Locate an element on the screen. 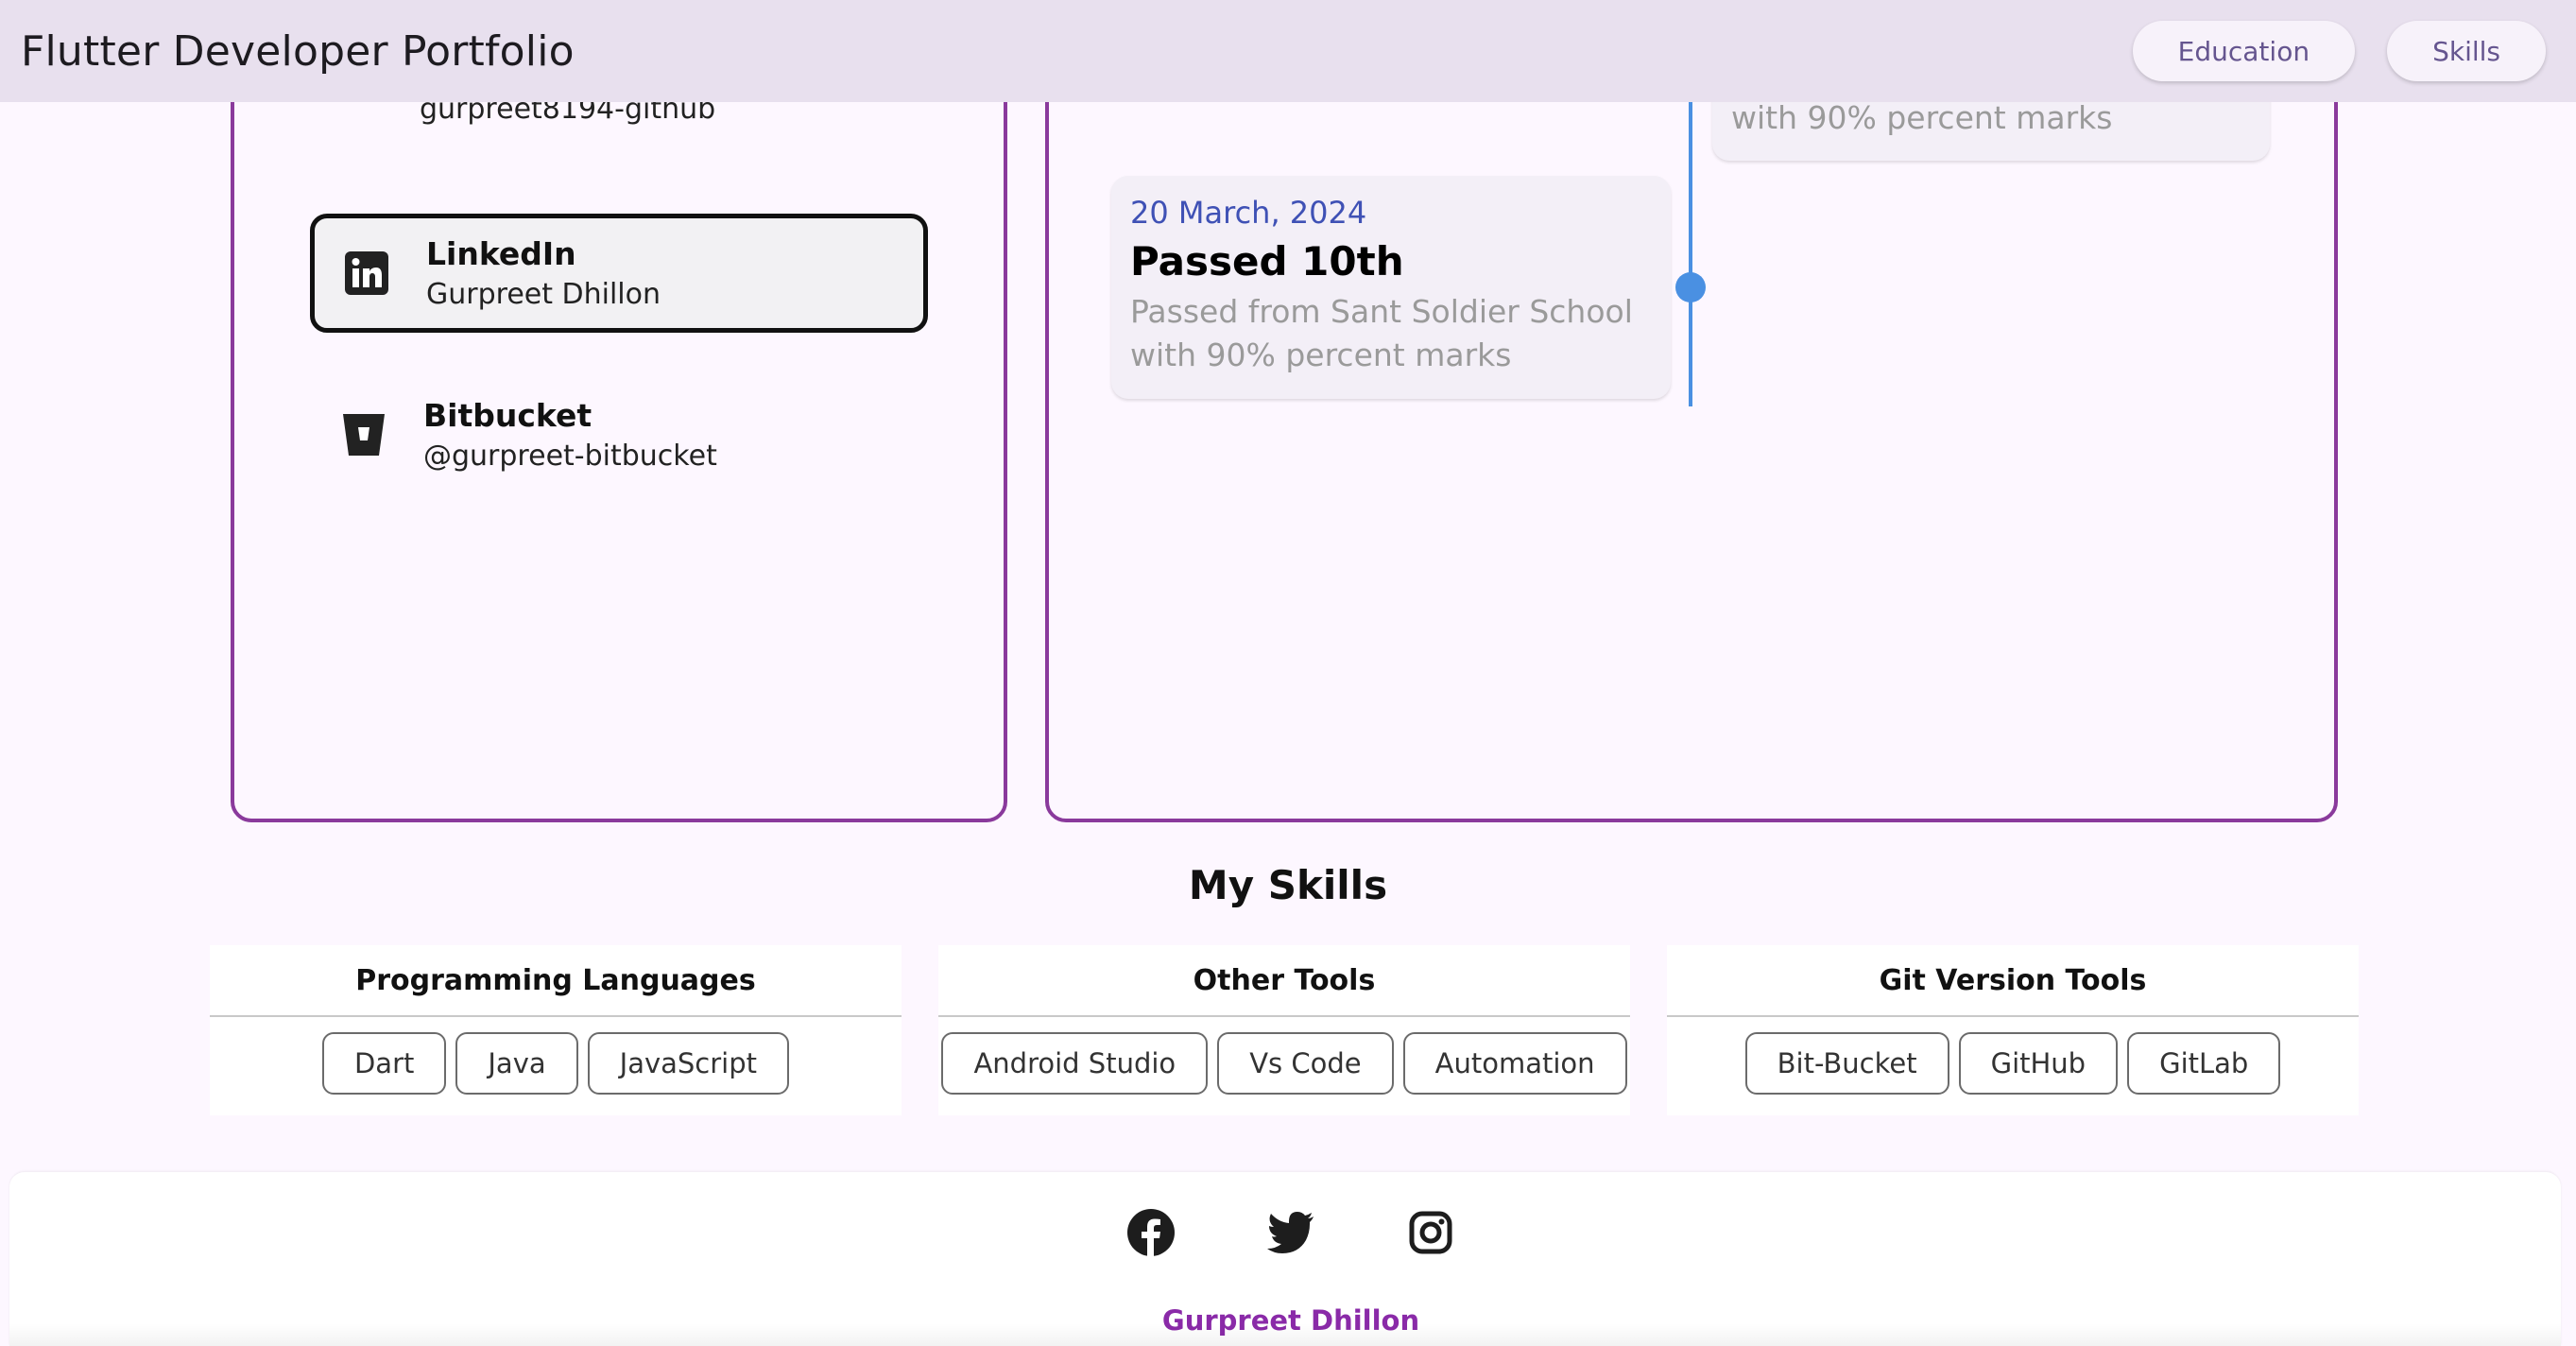 The width and height of the screenshot is (2576, 1346). skill-chip: Automation is located at coordinates (1514, 1063).